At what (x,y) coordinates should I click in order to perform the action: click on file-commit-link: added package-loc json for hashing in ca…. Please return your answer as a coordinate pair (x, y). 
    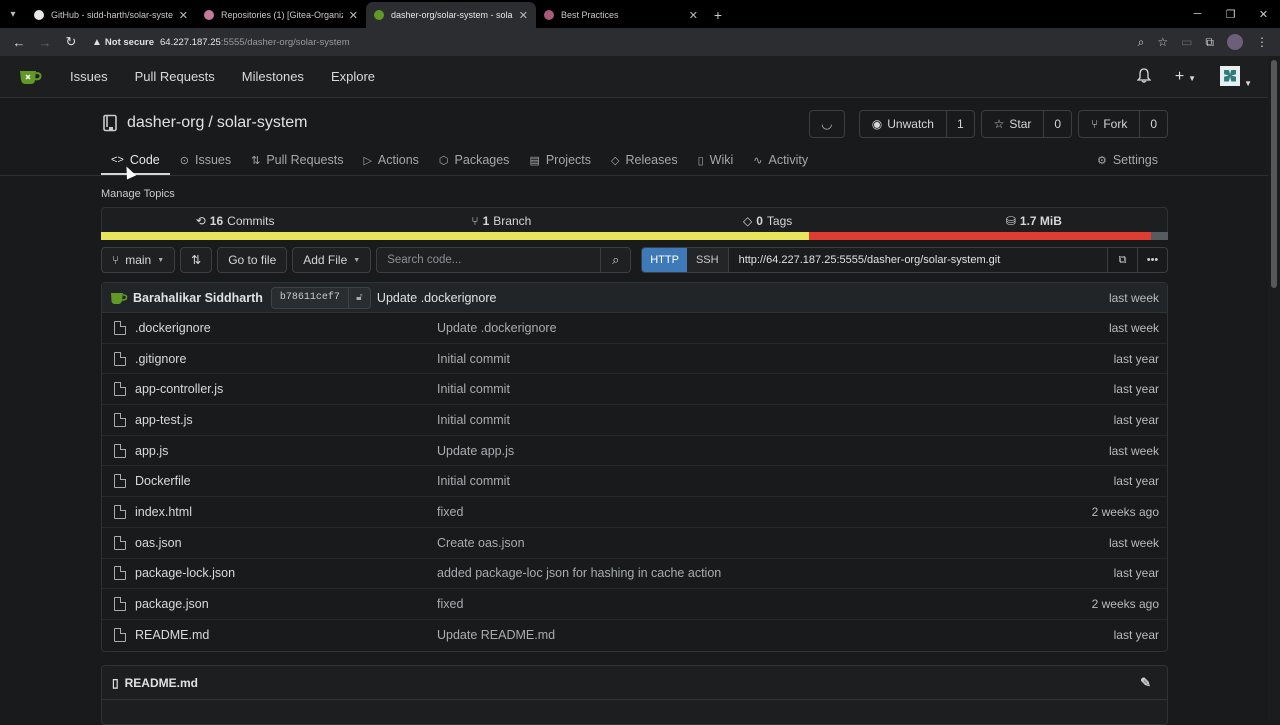
    Looking at the image, I should click on (579, 573).